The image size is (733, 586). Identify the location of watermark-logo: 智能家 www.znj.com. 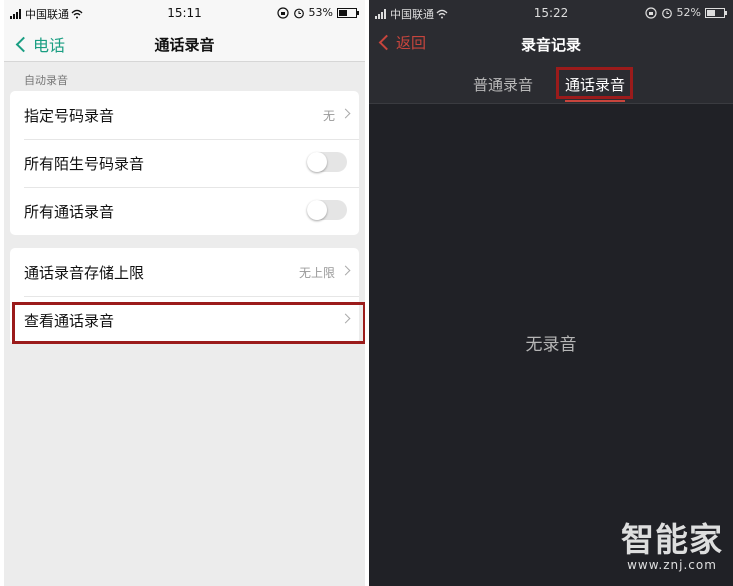
(672, 546).